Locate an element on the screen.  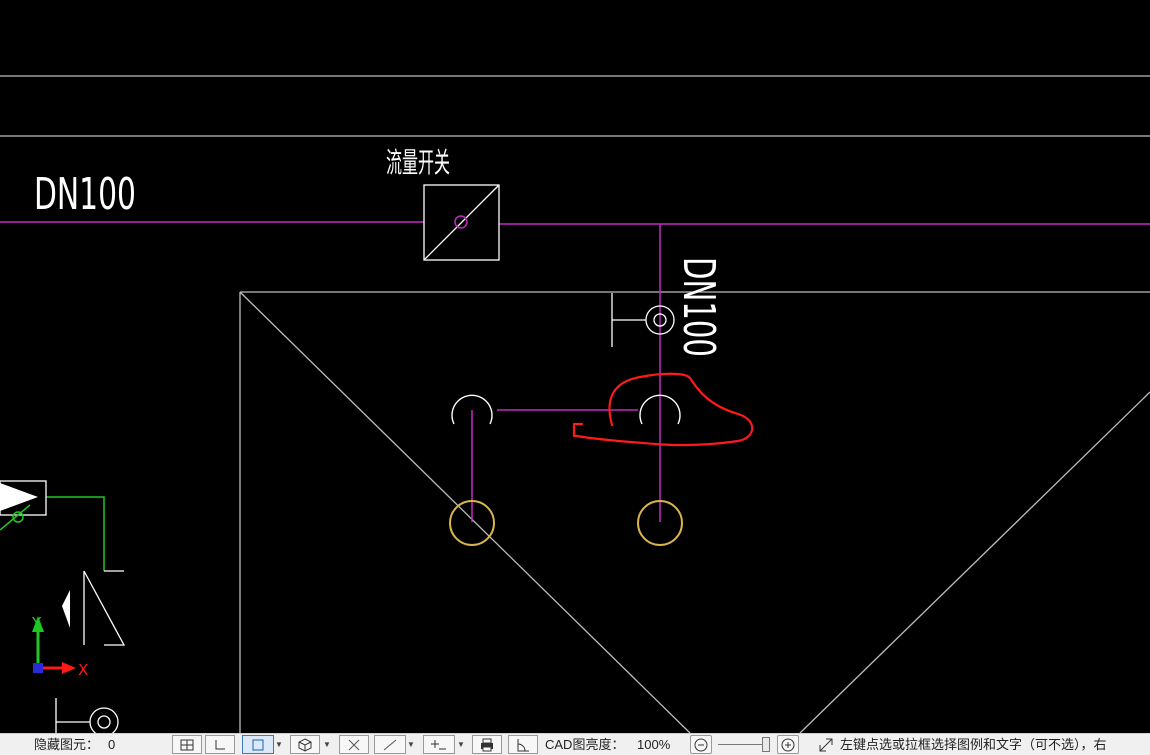
bottom-valve-symbol is located at coordinates (87, 715).